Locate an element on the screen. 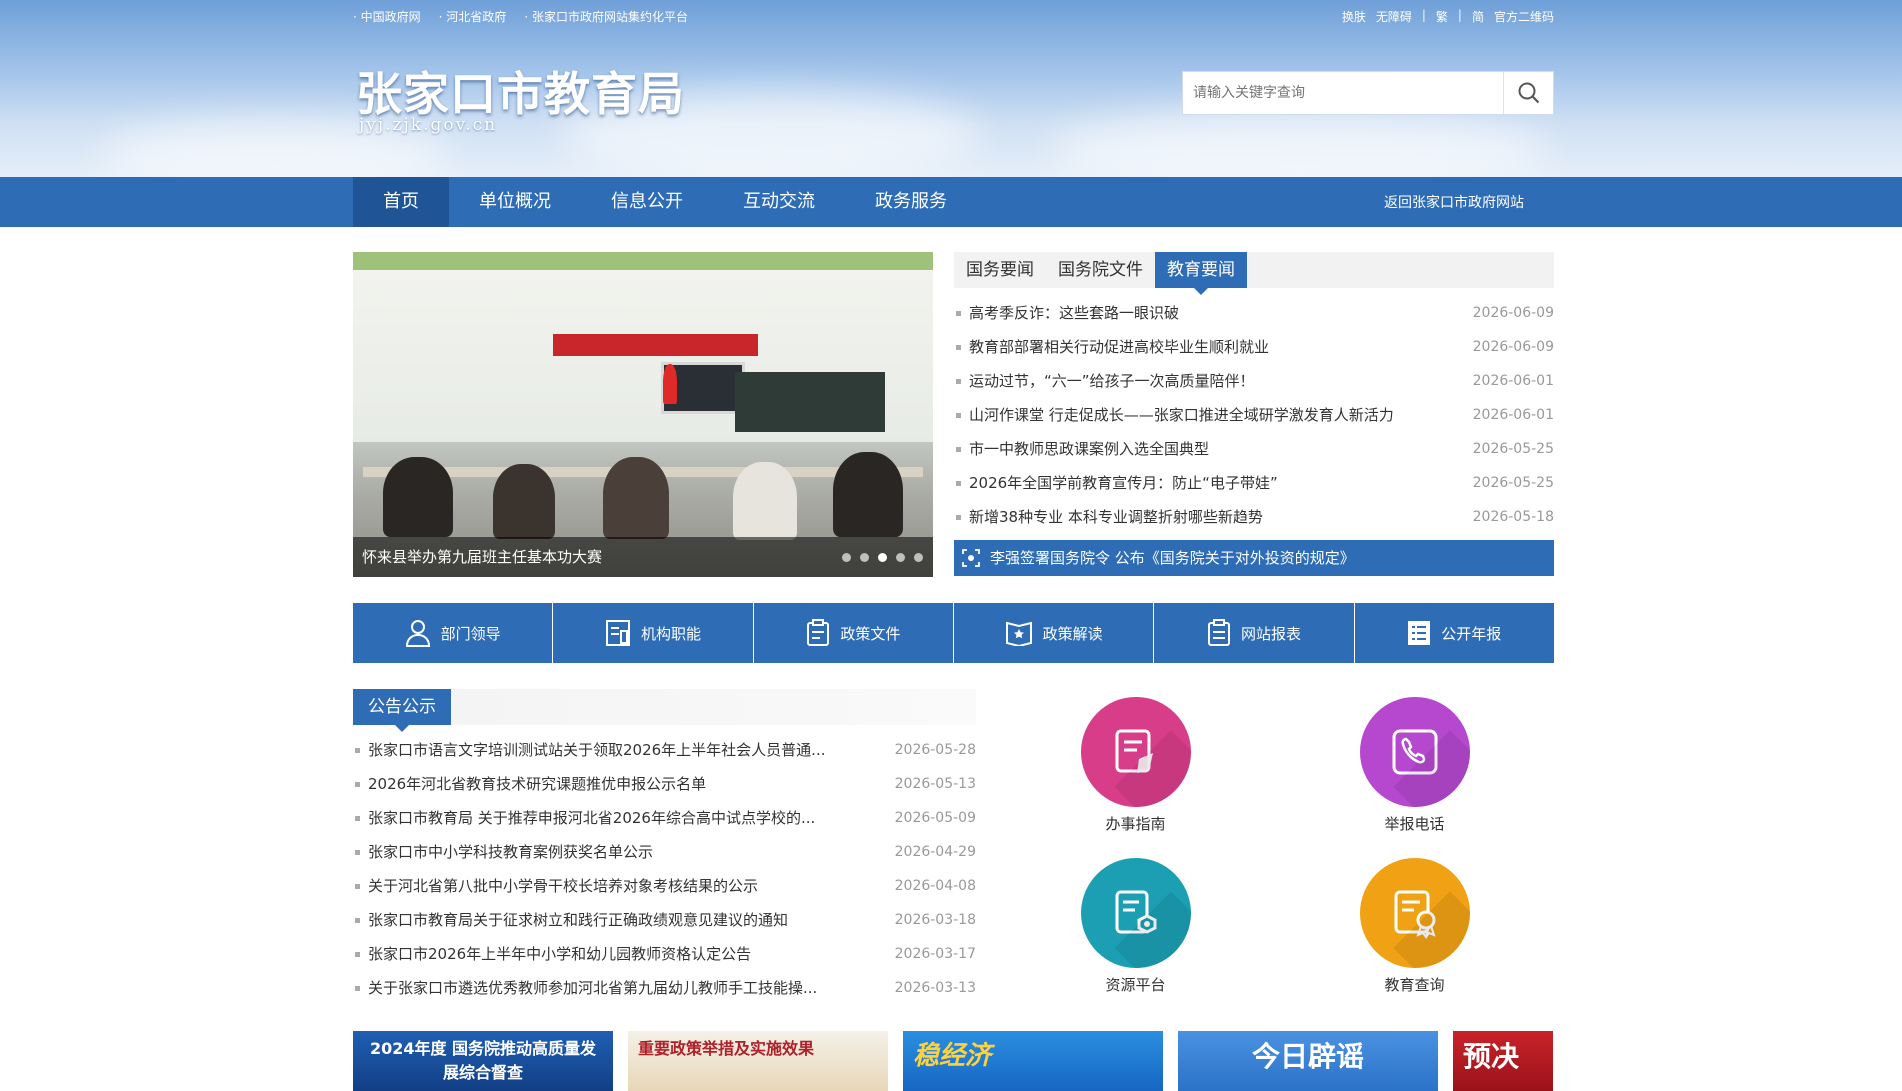 The width and height of the screenshot is (1902, 1091). service-guide: 办事指南 is located at coordinates (1135, 770).